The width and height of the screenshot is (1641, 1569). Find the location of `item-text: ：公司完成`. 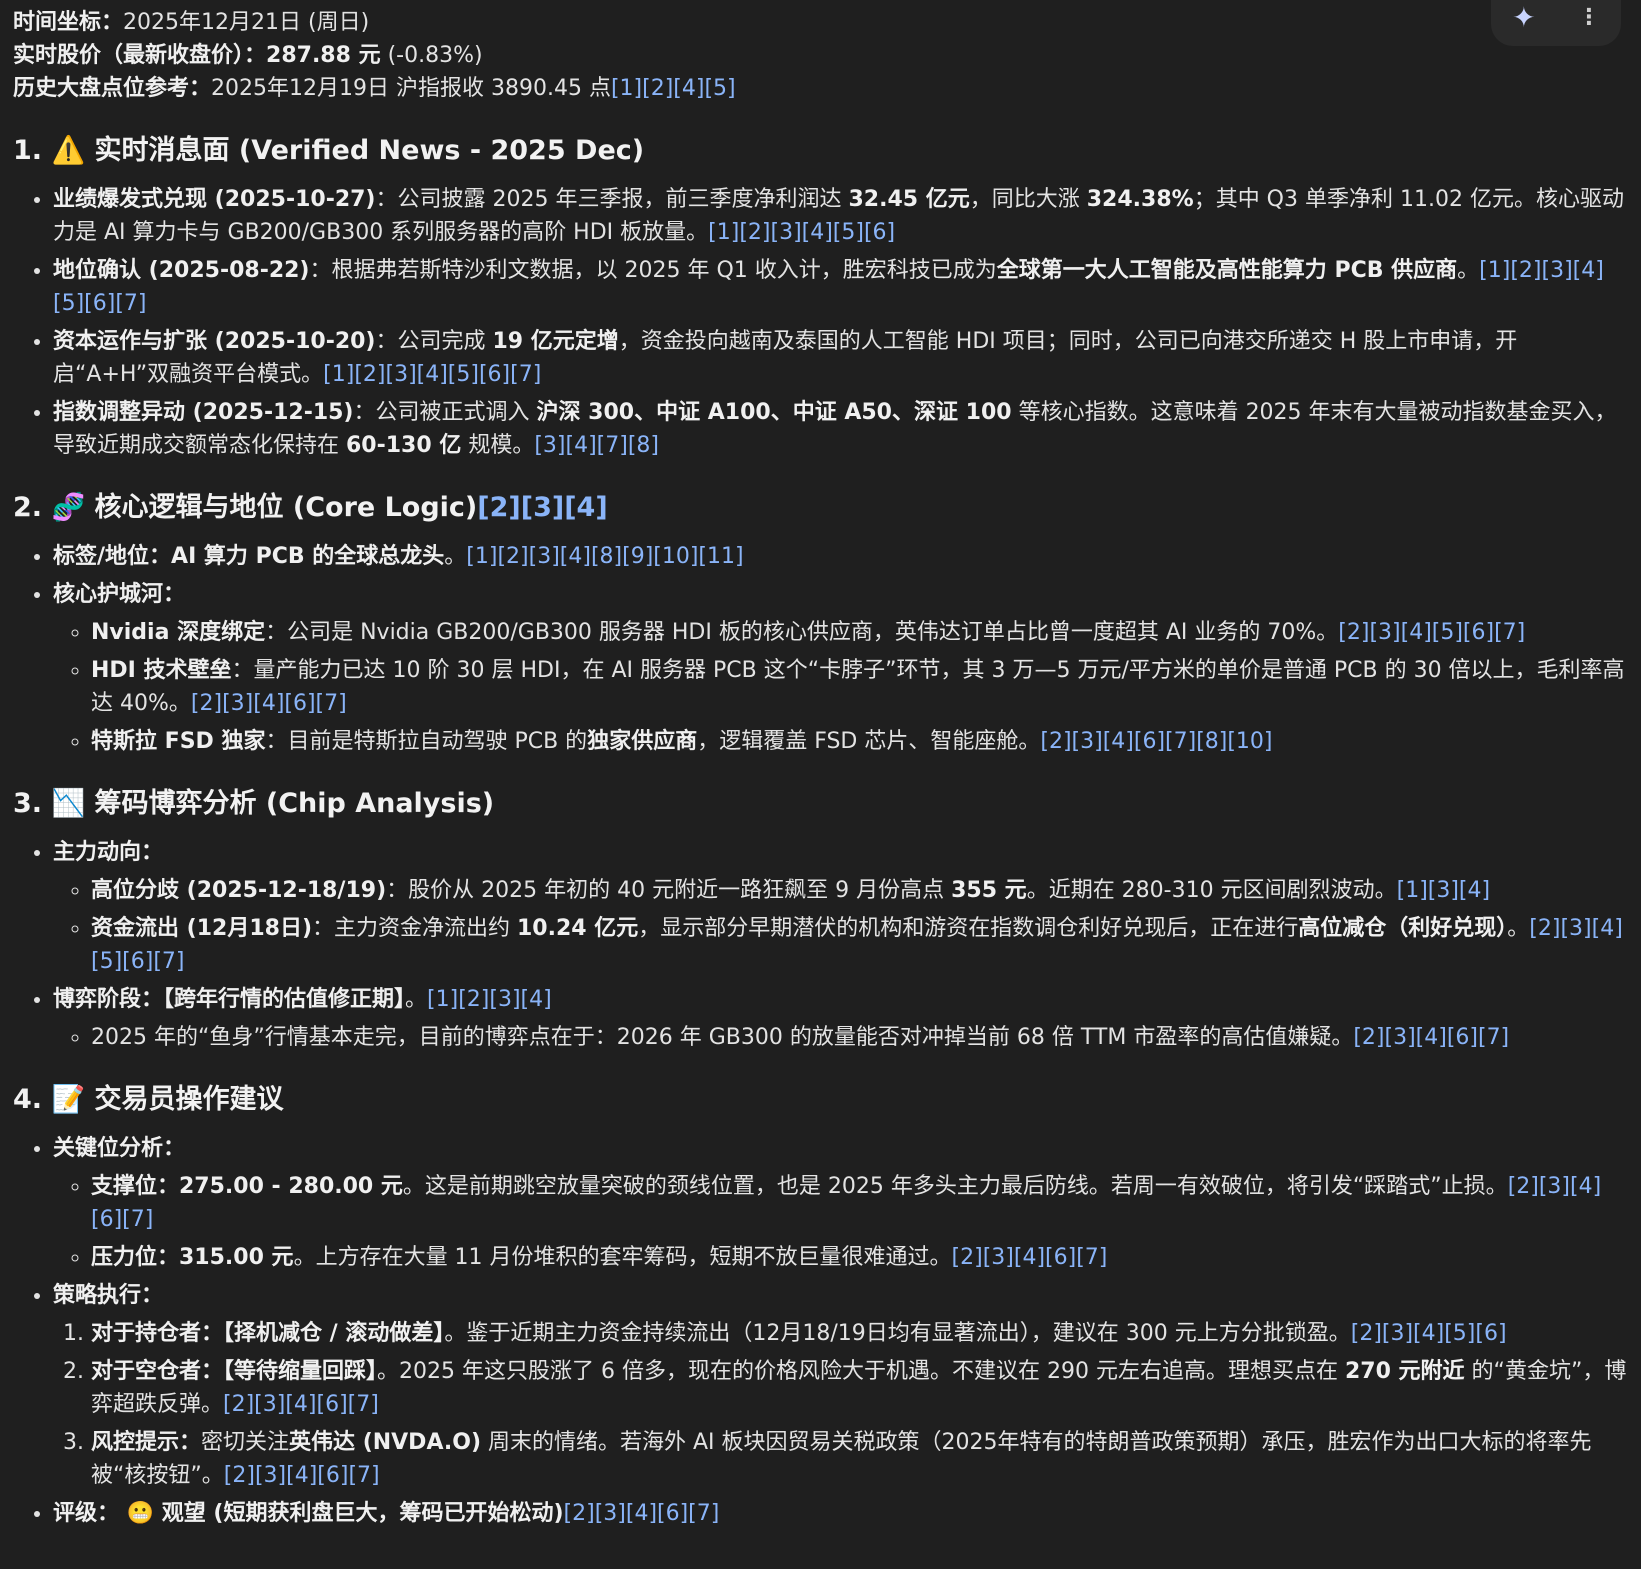

item-text: ：公司完成 is located at coordinates (434, 341).